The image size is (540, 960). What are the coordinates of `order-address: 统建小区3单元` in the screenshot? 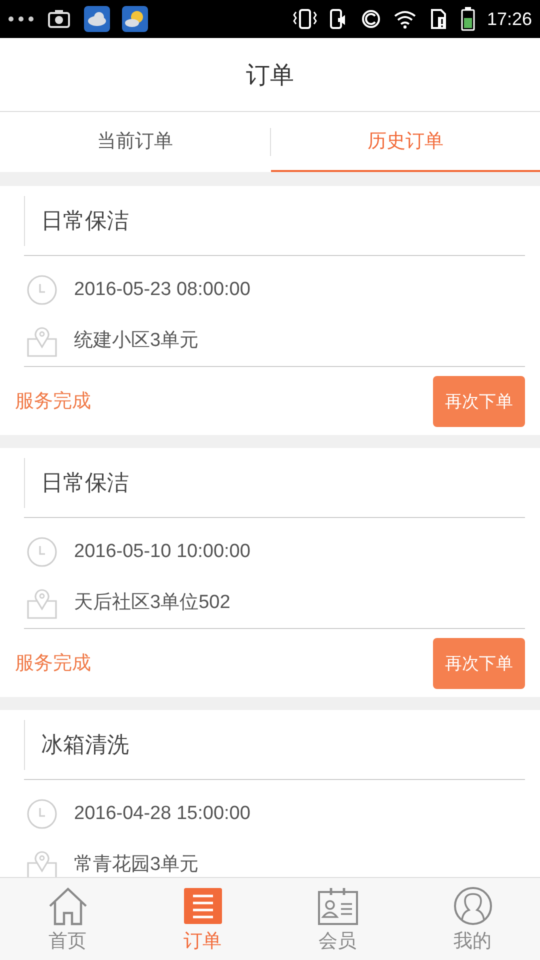 It's located at (136, 341).